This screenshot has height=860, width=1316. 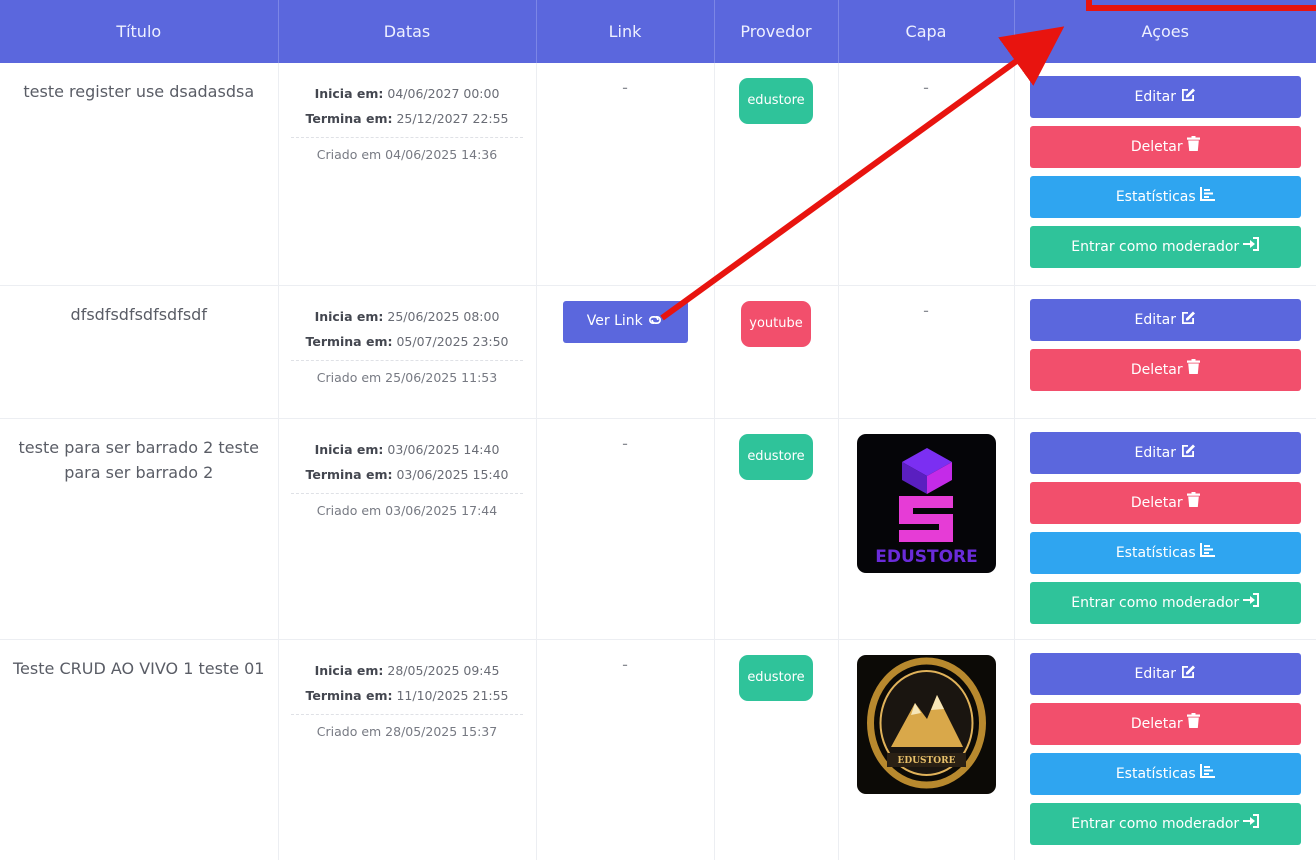 What do you see at coordinates (407, 31) in the screenshot?
I see `header-dates: Datas` at bounding box center [407, 31].